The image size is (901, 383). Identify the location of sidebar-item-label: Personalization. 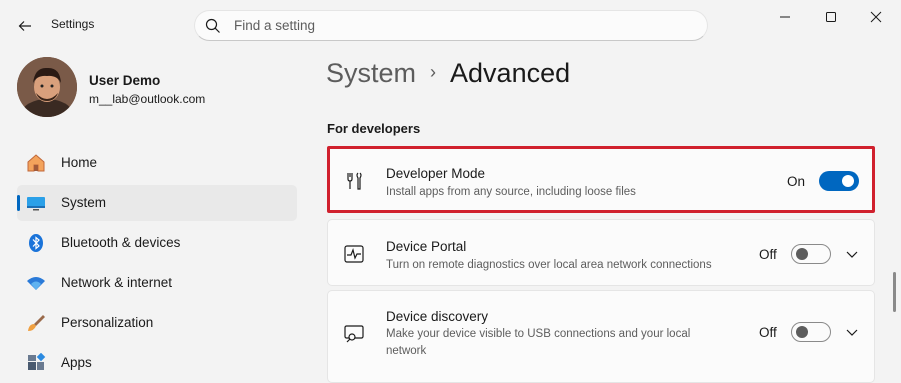
(107, 322).